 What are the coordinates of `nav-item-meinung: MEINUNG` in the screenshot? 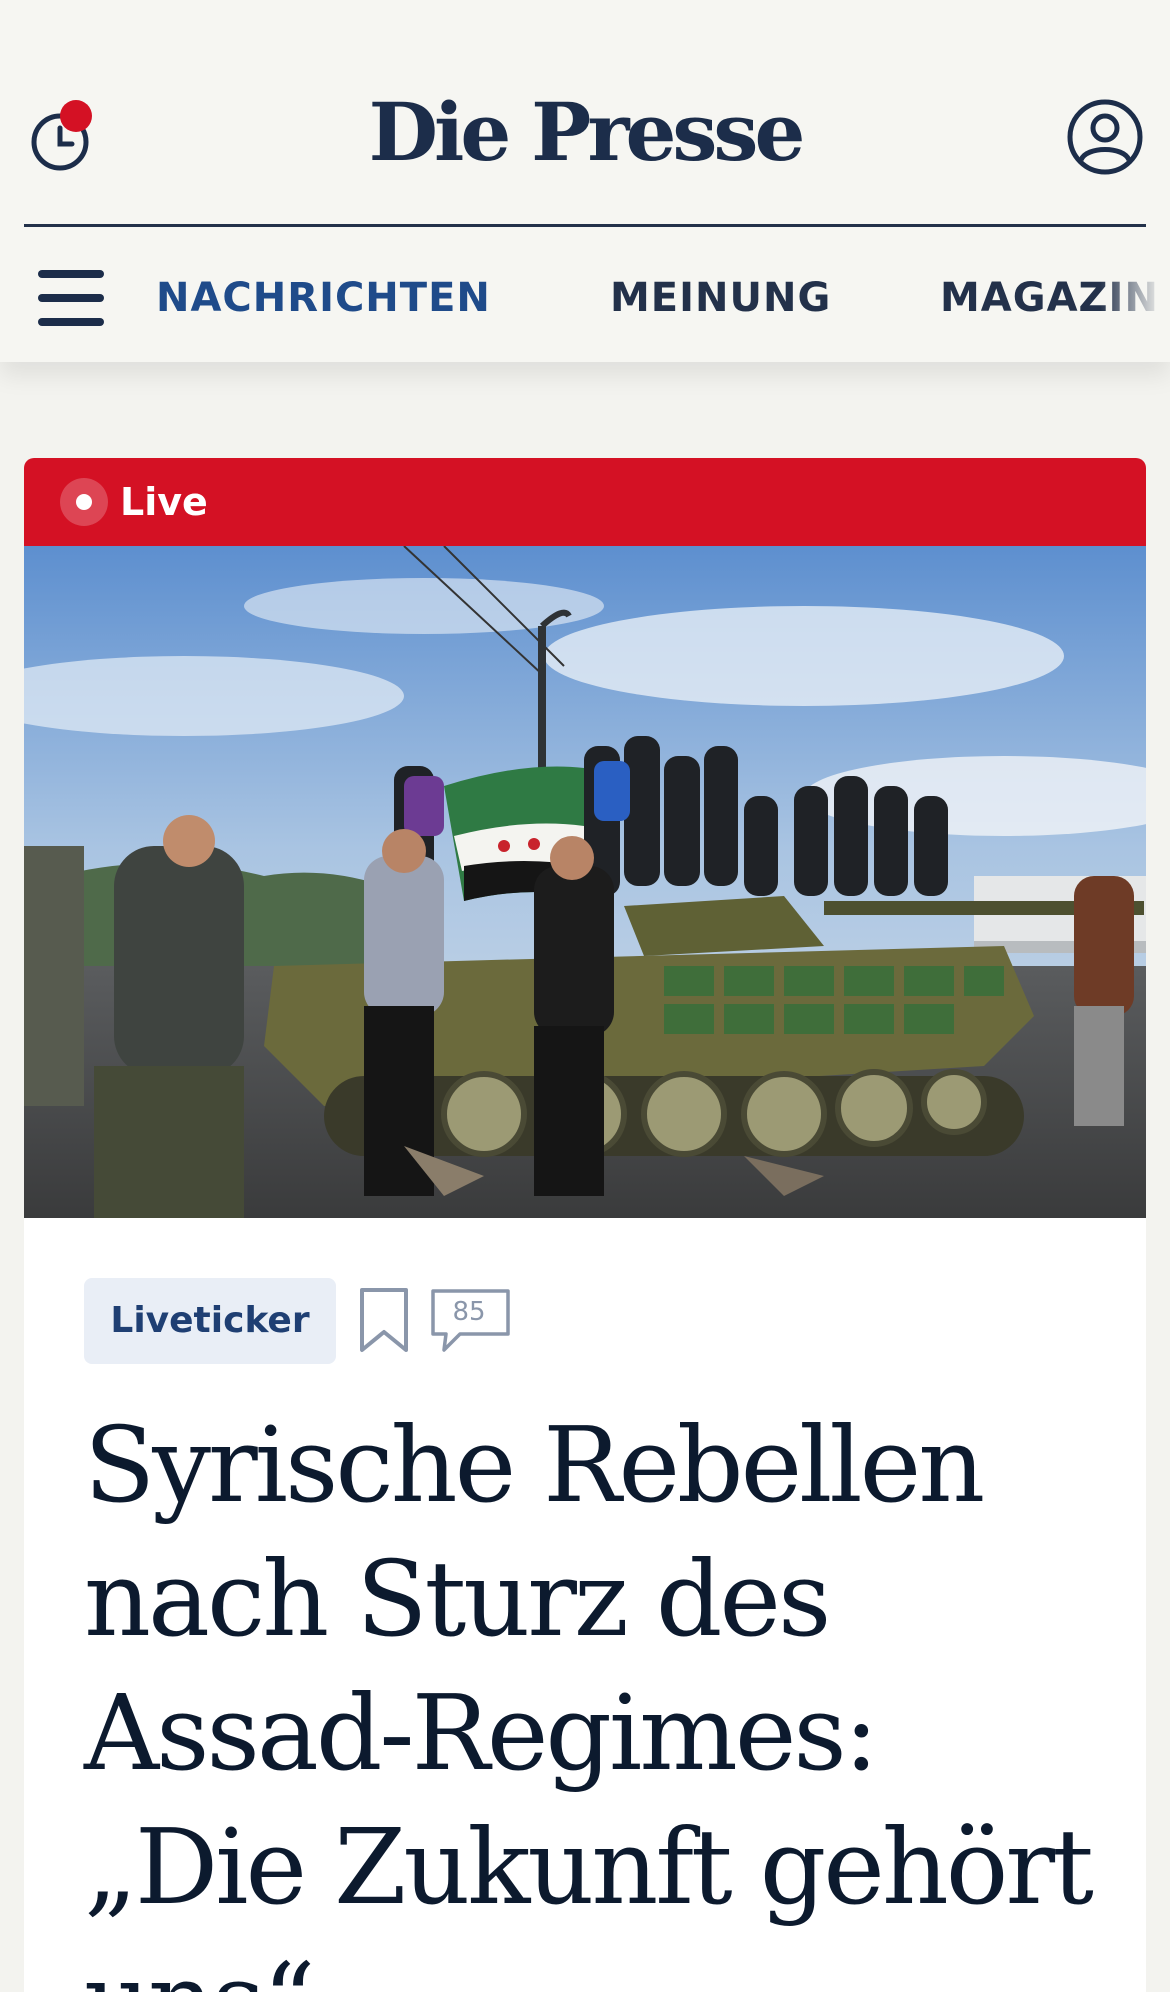 It's located at (720, 298).